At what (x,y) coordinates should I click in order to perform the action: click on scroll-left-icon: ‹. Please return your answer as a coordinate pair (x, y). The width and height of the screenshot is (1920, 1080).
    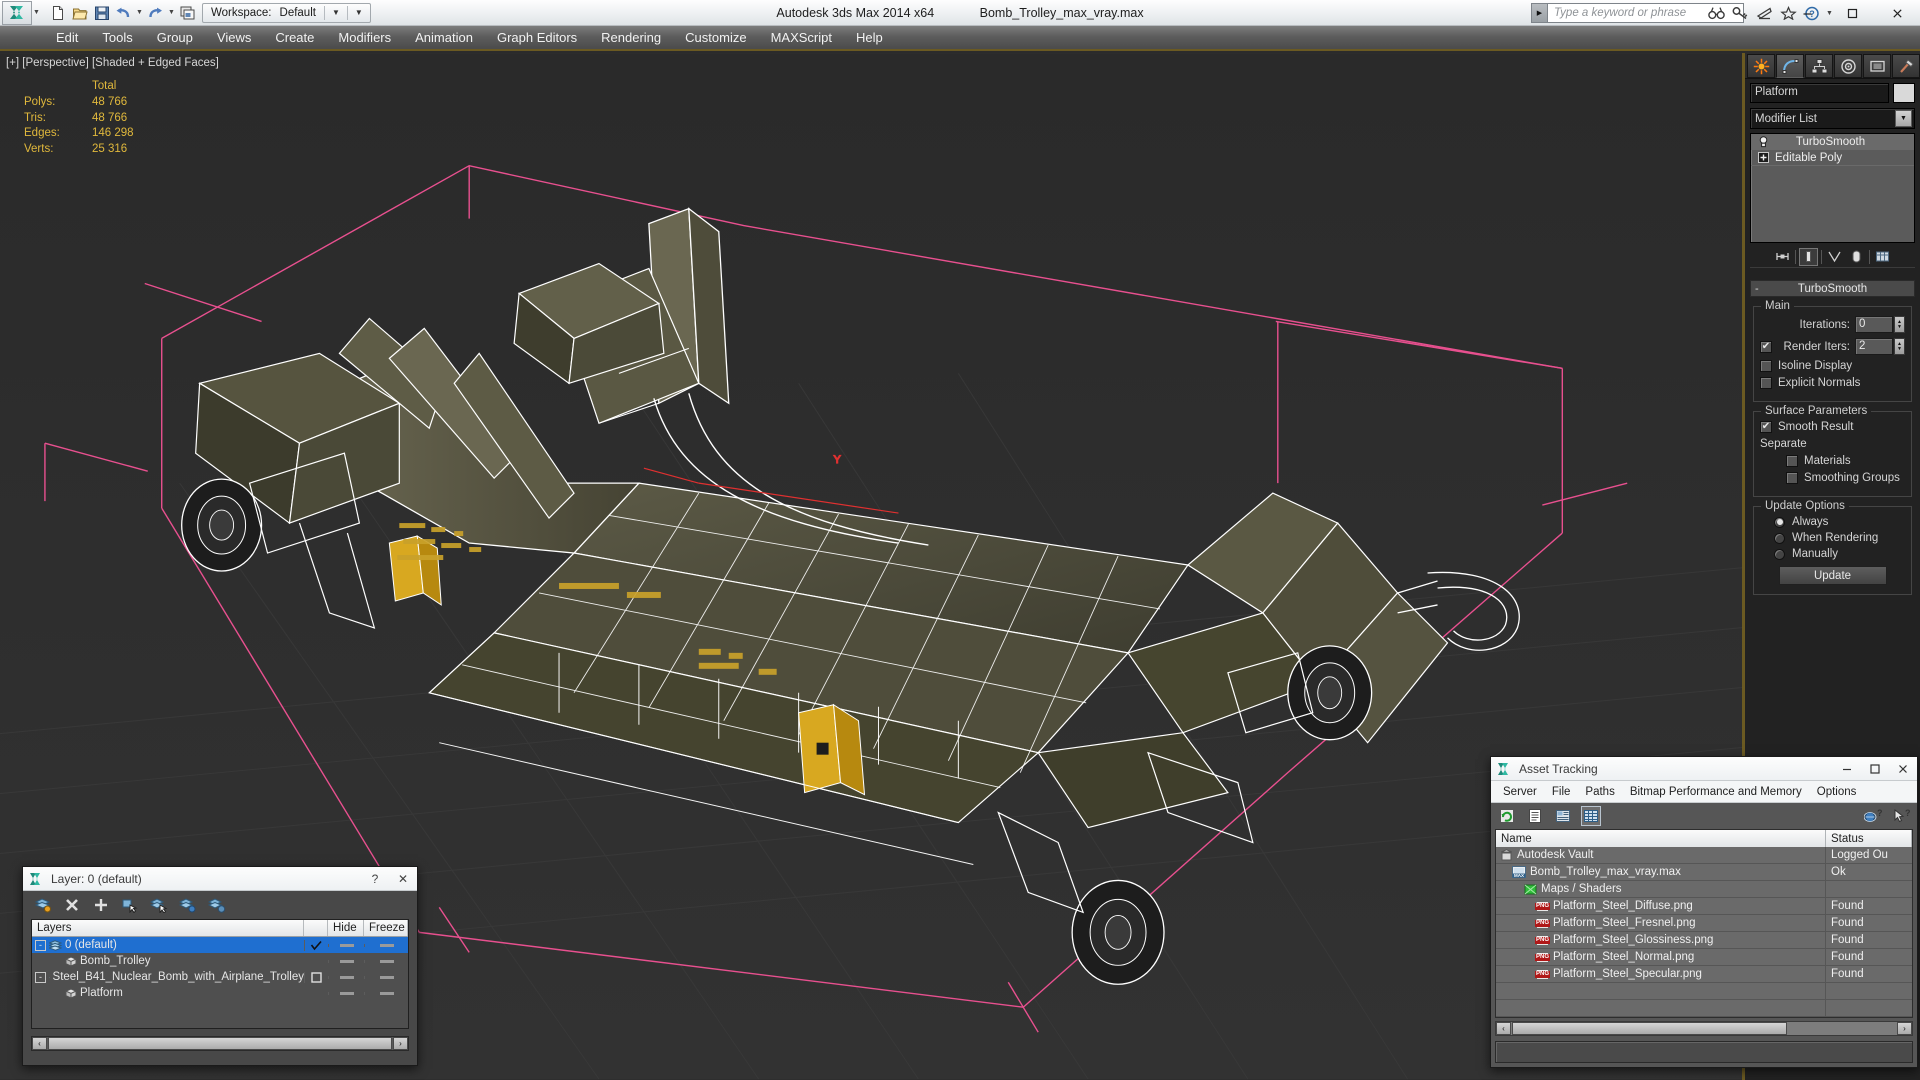
    Looking at the image, I should click on (39, 1043).